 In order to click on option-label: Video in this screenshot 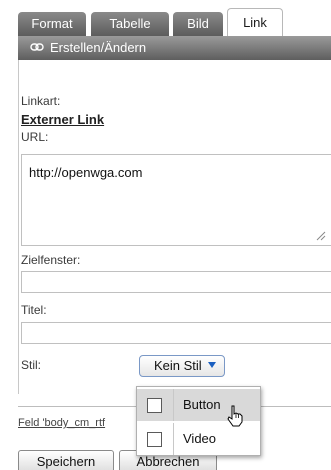, I will do `click(200, 438)`.